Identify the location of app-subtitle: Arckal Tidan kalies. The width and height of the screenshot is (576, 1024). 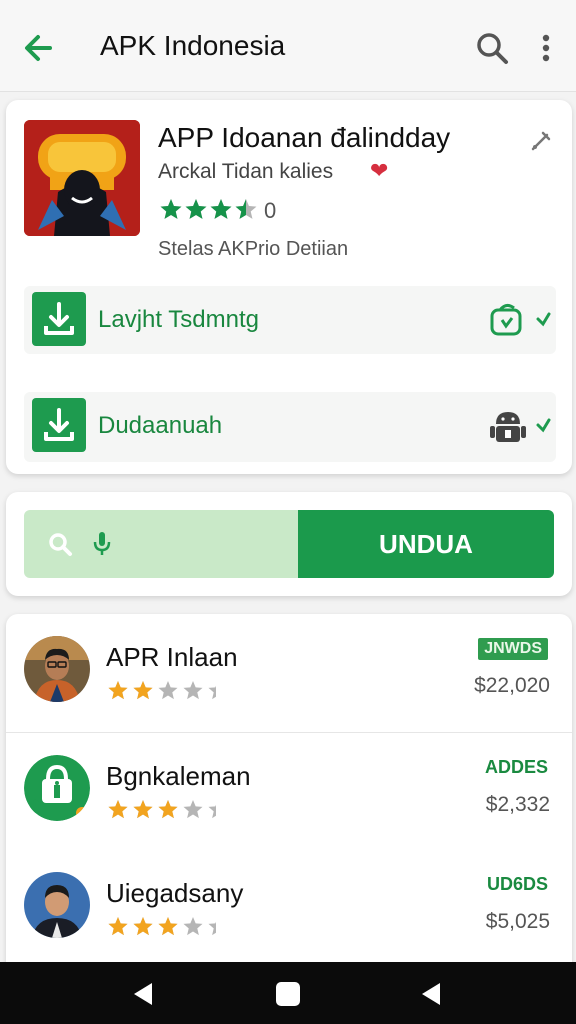
(246, 171).